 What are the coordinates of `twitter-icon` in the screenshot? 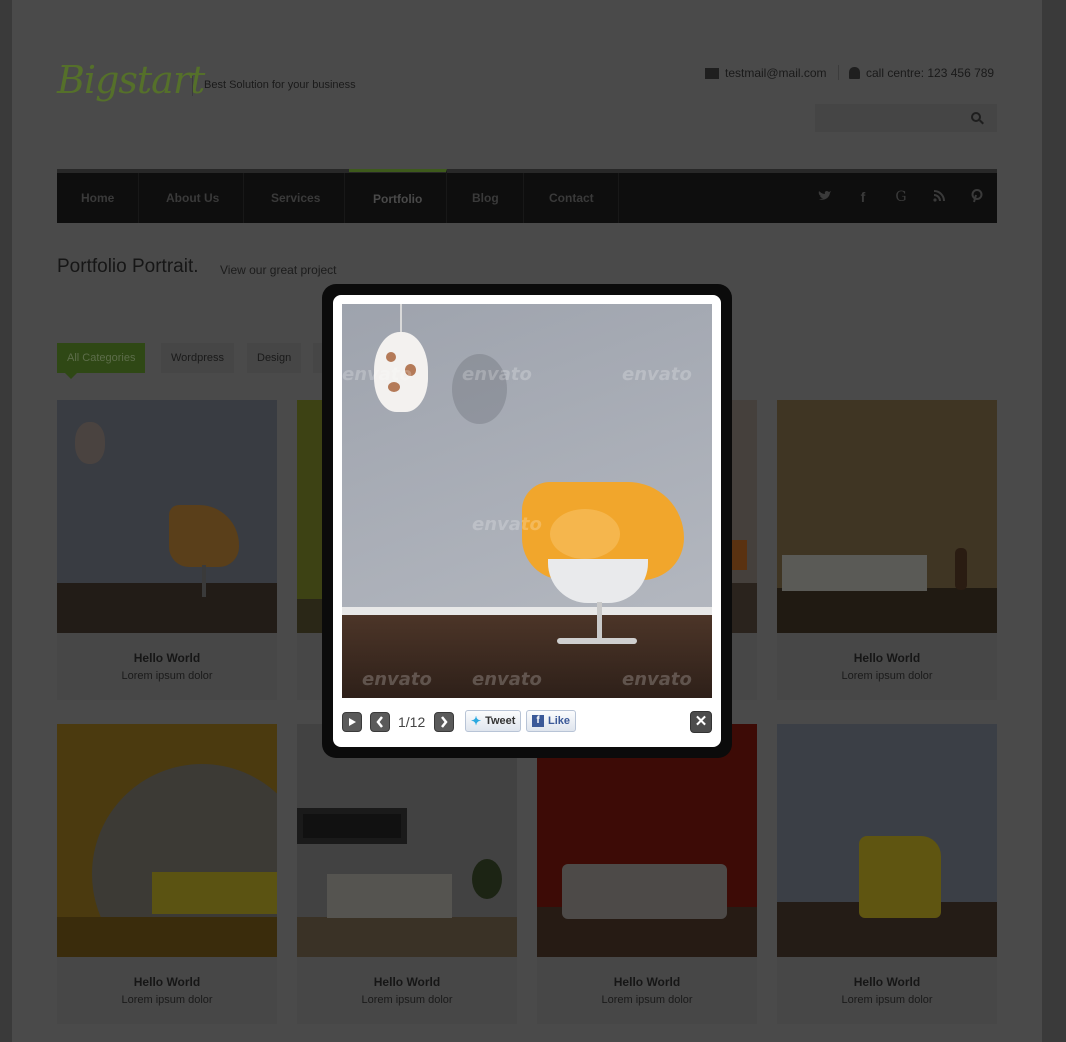 It's located at (825, 197).